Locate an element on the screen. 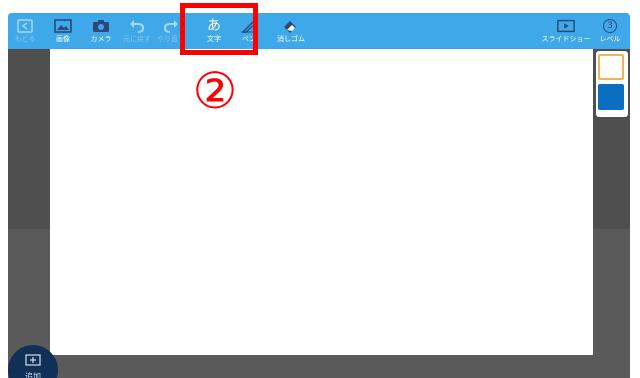 The image size is (640, 378). level-number: 3 is located at coordinates (610, 25).